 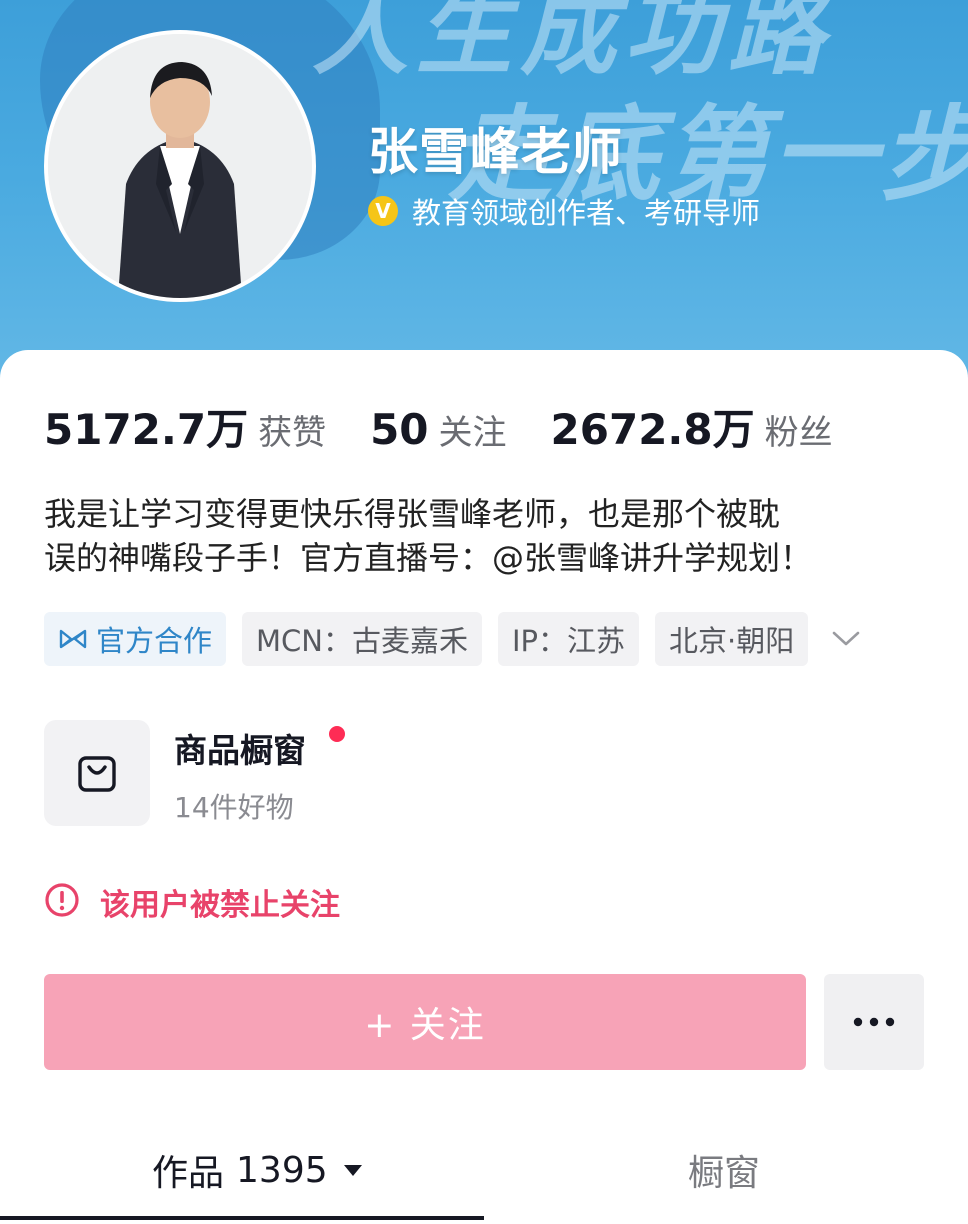 What do you see at coordinates (62, 902) in the screenshot?
I see `warning-icon` at bounding box center [62, 902].